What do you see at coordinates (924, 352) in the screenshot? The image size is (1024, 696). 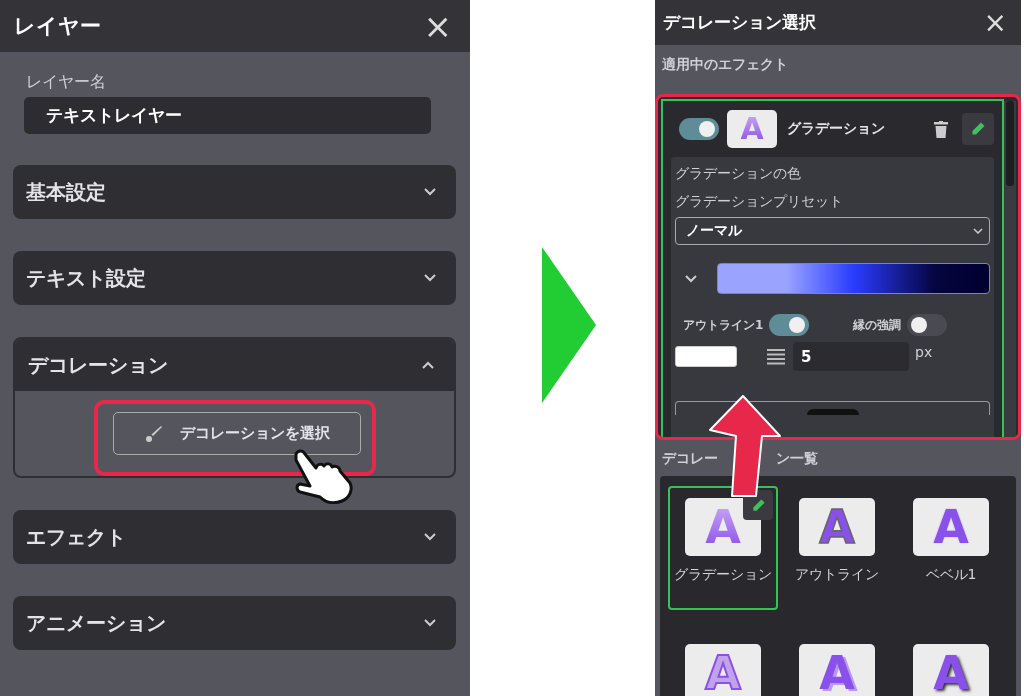 I see `unit-label: px` at bounding box center [924, 352].